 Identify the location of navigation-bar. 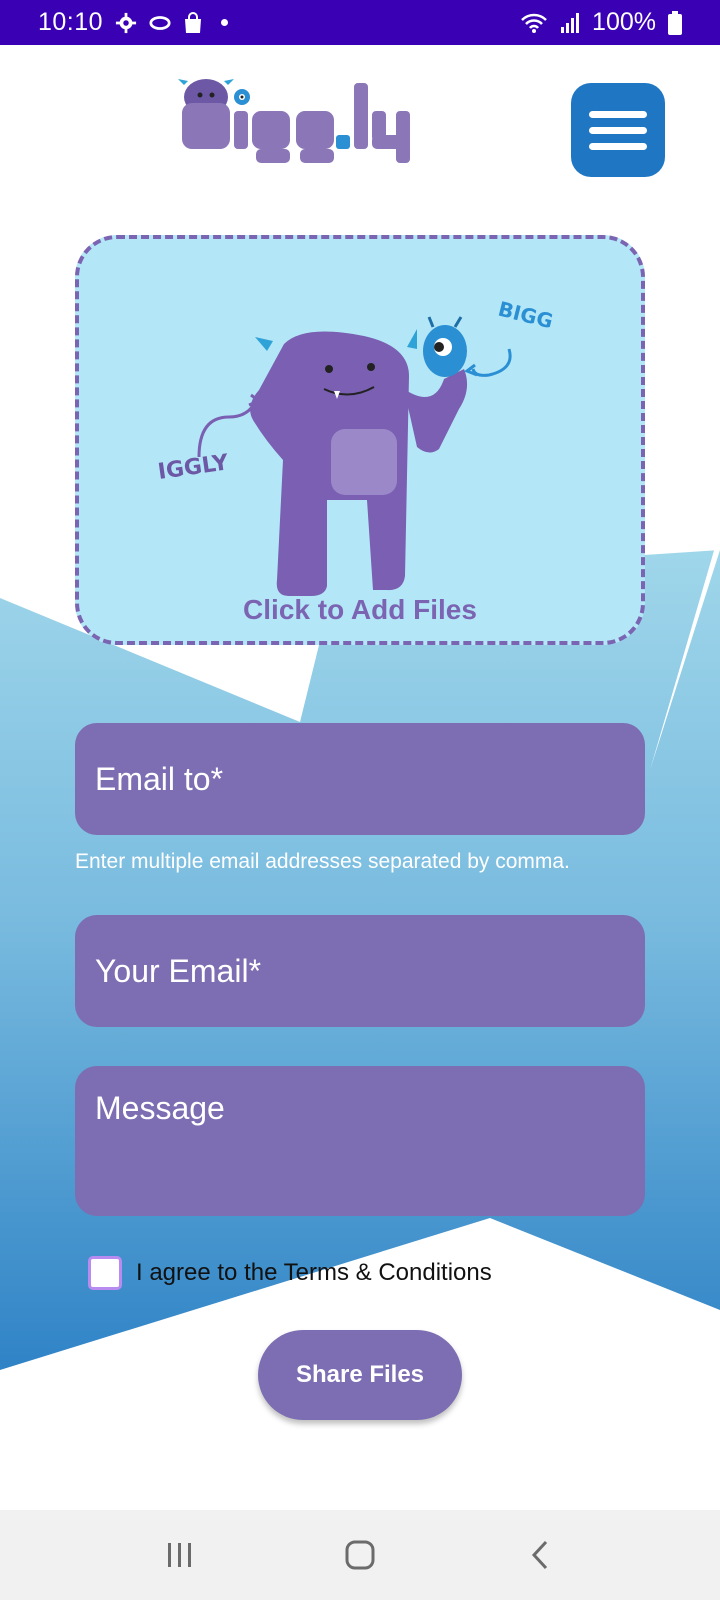
(360, 1555).